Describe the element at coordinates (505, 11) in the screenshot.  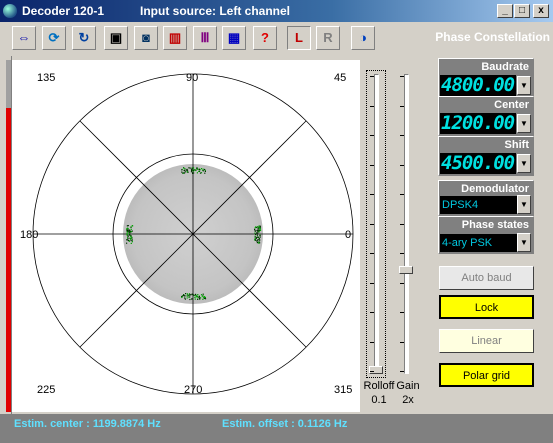
I see `minimize-button: _` at that location.